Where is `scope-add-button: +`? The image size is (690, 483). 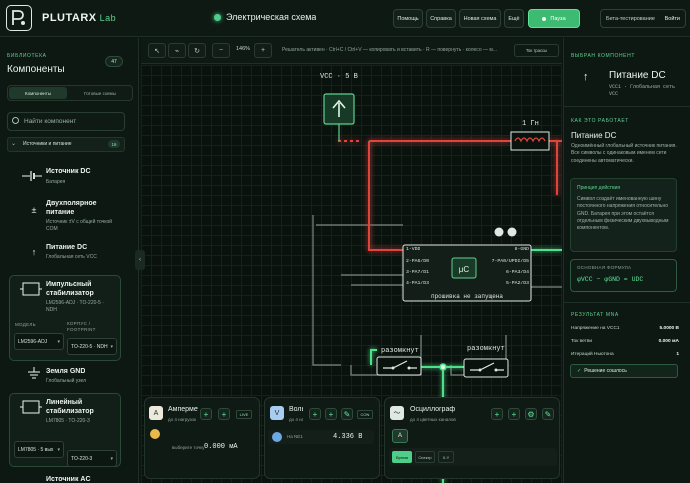 scope-add-button: + is located at coordinates (497, 414).